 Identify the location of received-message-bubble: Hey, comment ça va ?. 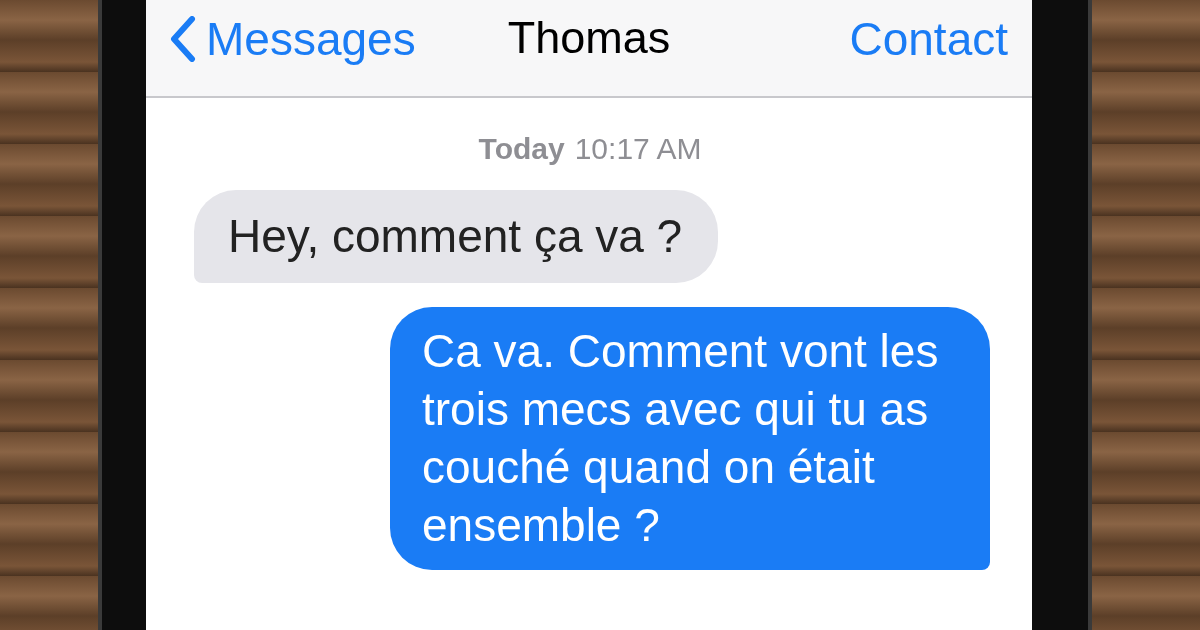
(456, 236).